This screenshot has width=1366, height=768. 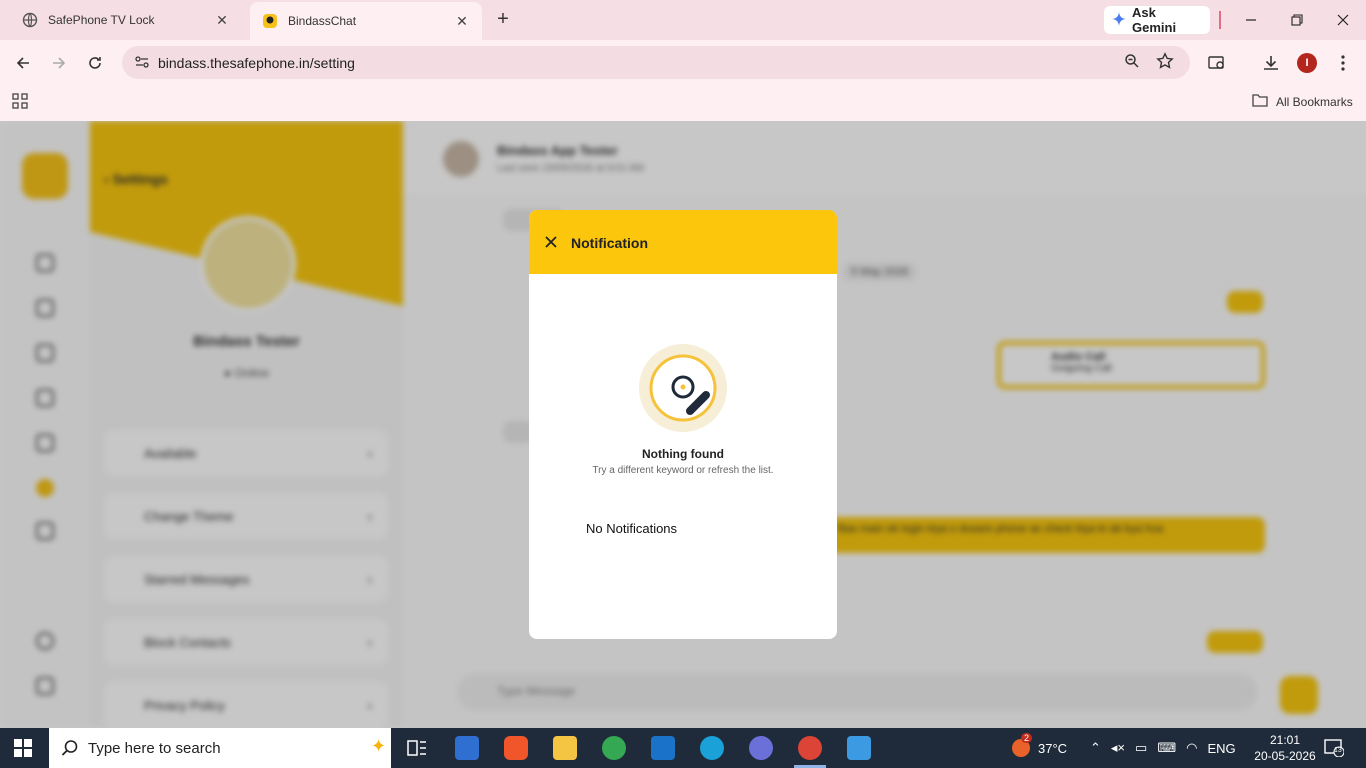 I want to click on globe-icon, so click(x=30, y=20).